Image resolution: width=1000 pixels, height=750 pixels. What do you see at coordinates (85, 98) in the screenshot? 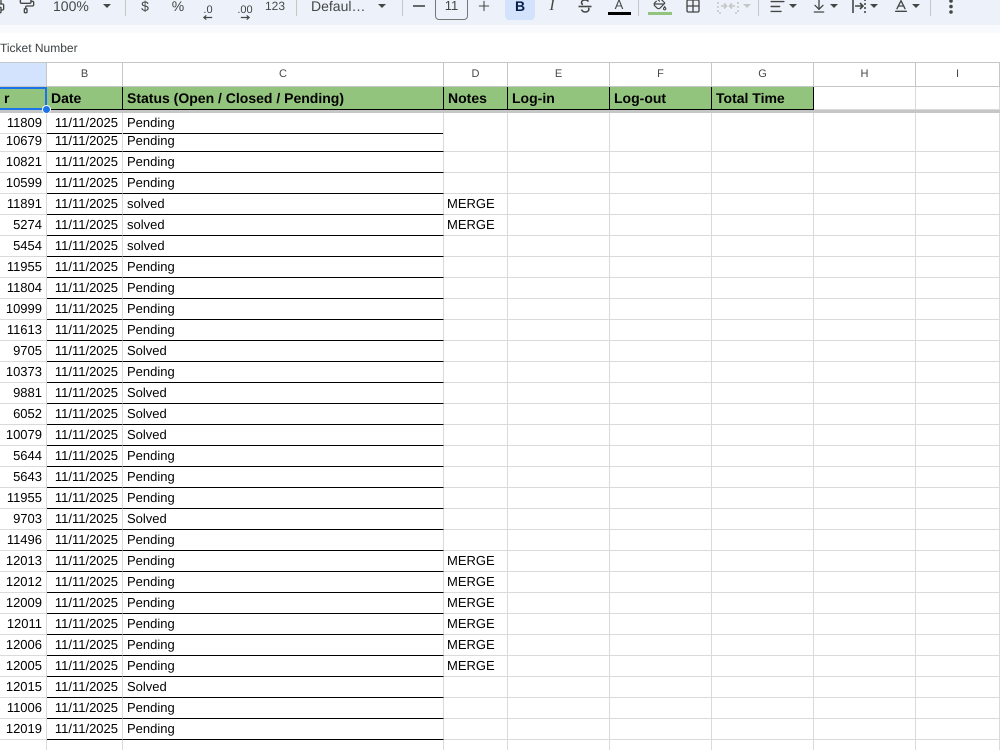
I see `header-cell: Date` at bounding box center [85, 98].